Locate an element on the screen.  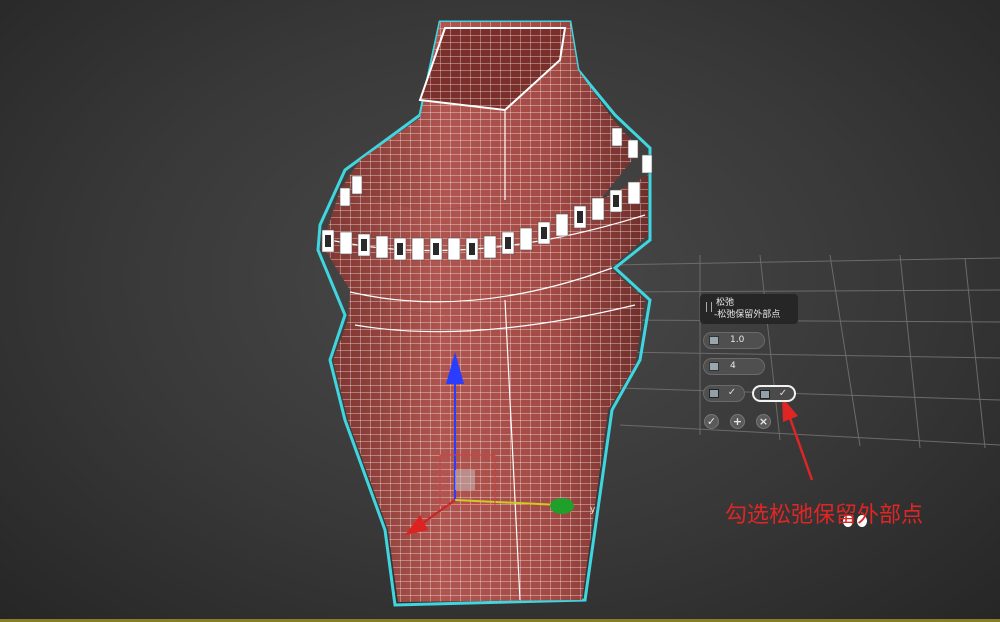
iterations-icon is located at coordinates (714, 366).